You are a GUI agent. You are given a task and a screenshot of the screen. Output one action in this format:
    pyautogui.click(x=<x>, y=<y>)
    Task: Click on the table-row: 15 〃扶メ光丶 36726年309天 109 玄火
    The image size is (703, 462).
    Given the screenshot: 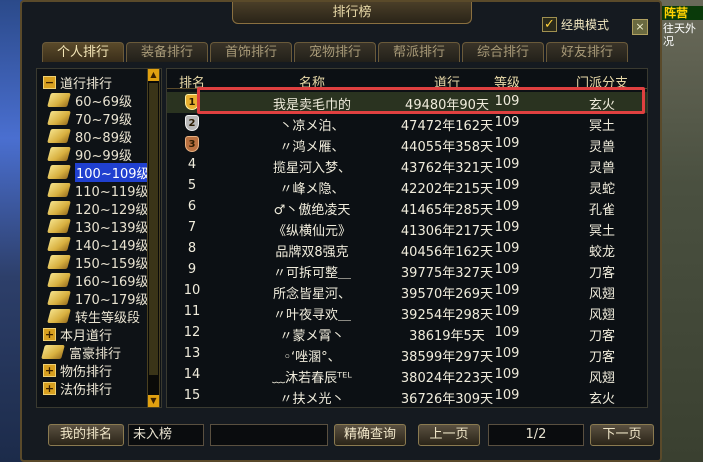 What is the action you would take?
    pyautogui.click(x=407, y=396)
    